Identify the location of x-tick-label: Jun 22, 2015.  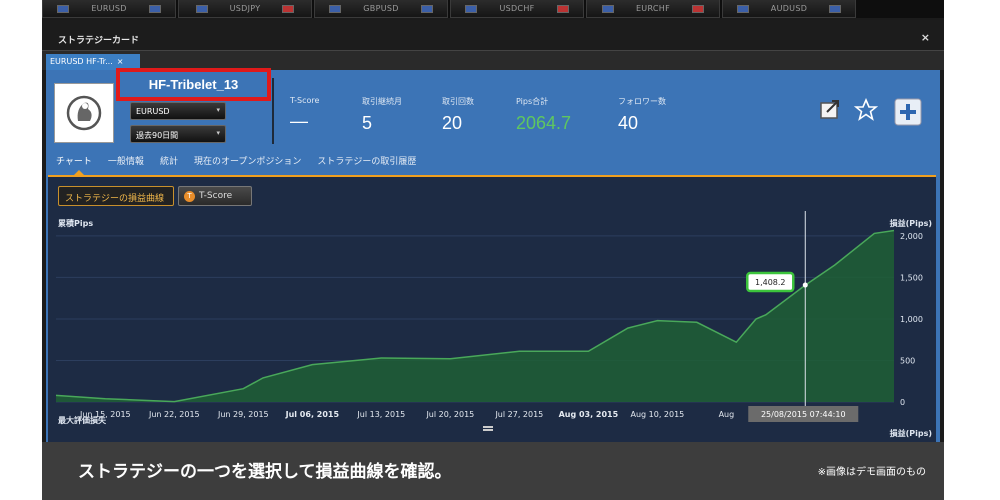
(174, 414).